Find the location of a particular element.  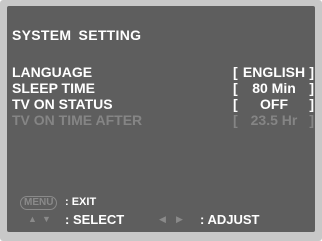

left-arrow-icon: ◀ is located at coordinates (162, 219).